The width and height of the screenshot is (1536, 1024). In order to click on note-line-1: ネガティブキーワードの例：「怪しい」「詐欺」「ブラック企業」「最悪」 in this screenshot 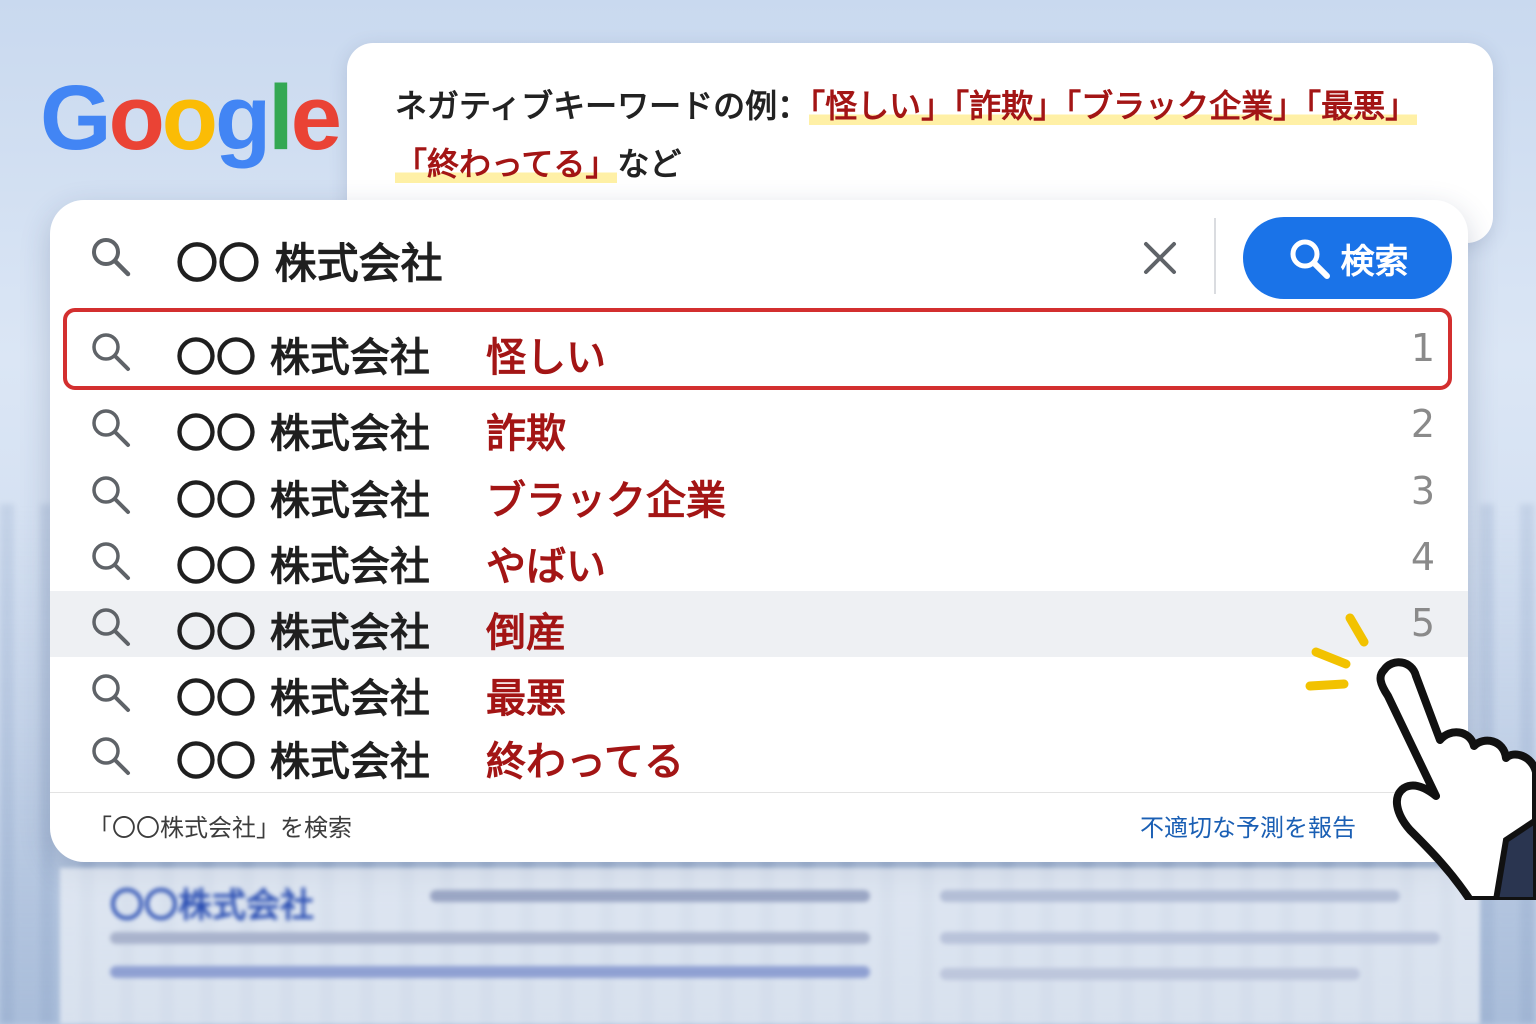, I will do `click(906, 104)`.